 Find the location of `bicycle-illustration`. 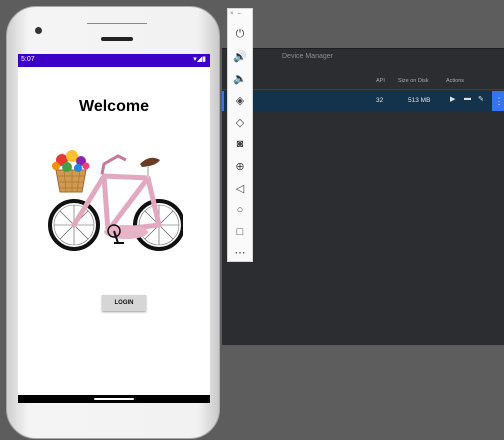

bicycle-illustration is located at coordinates (115, 200).